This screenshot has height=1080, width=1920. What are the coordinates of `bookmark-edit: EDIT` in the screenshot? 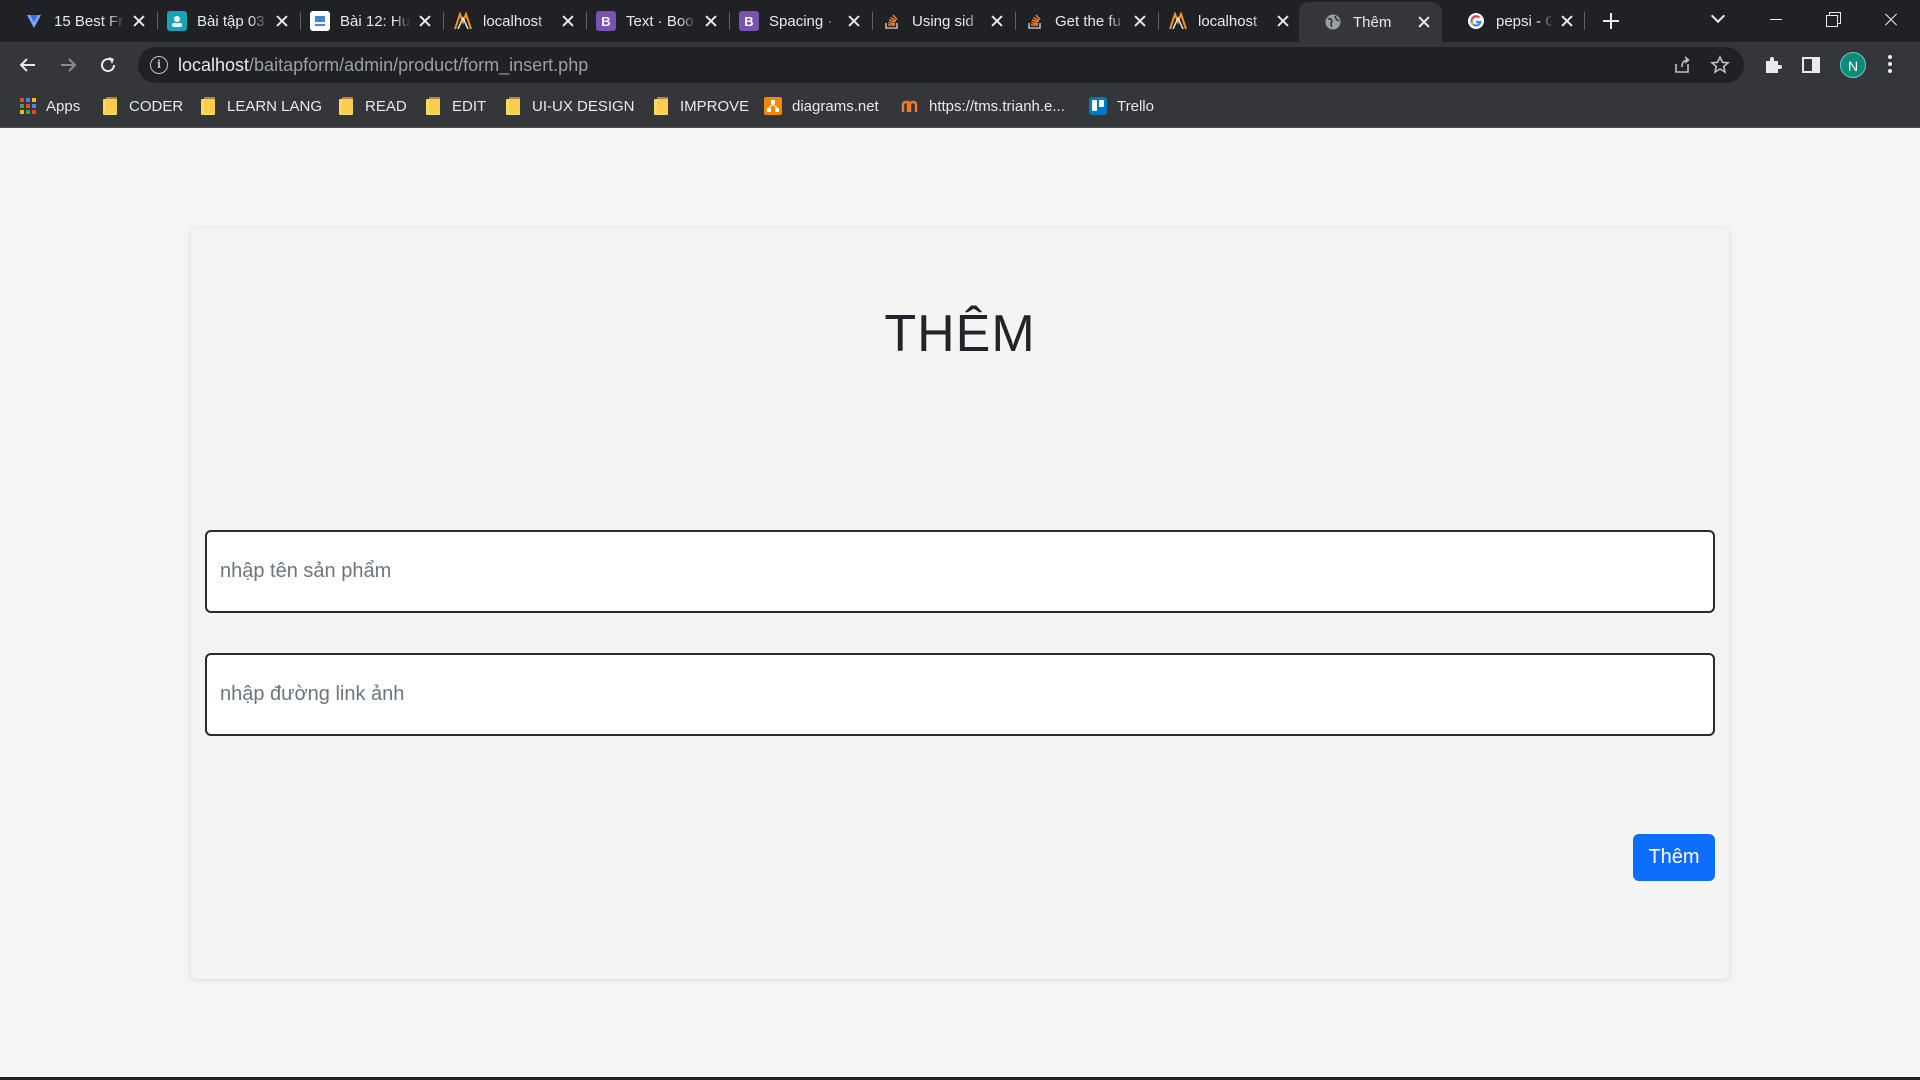 It's located at (456, 106).